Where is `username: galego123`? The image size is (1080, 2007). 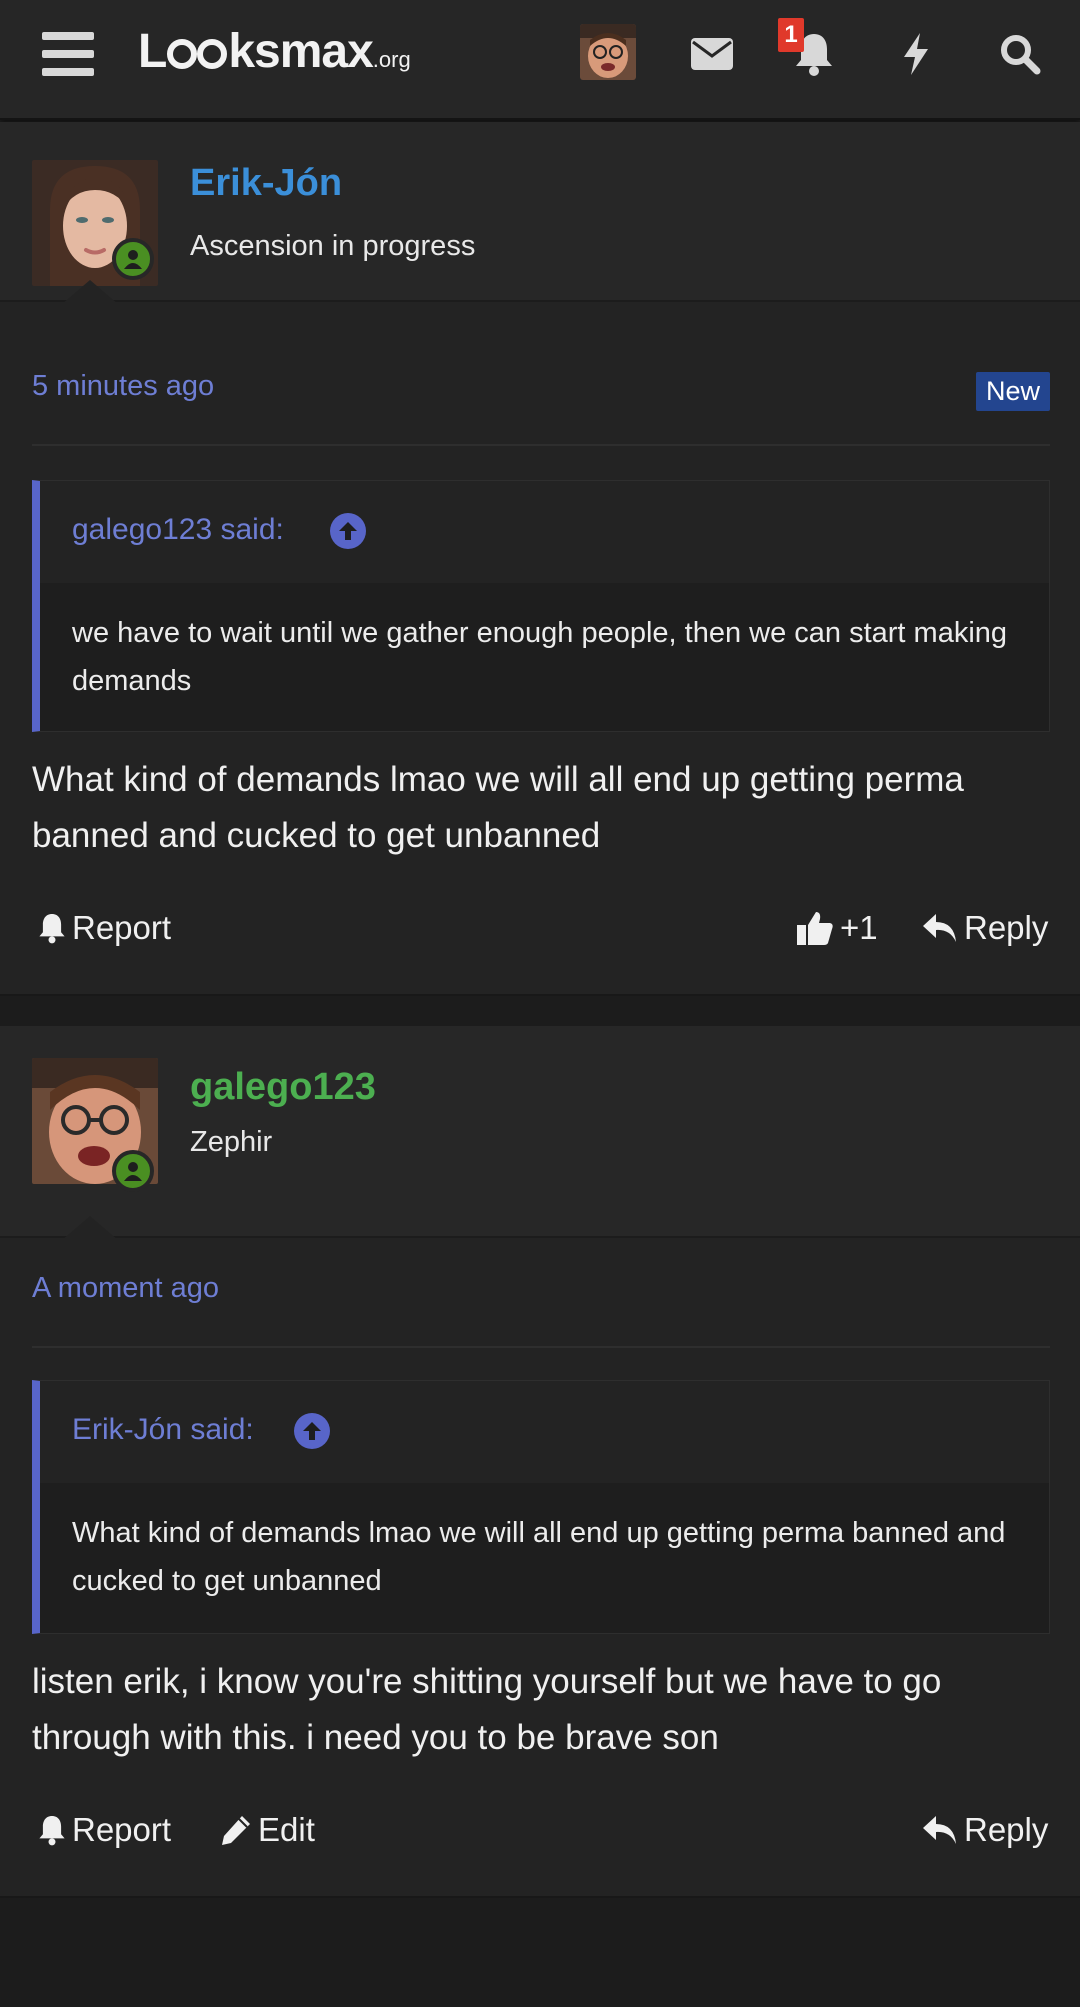
username: galego123 is located at coordinates (283, 1087).